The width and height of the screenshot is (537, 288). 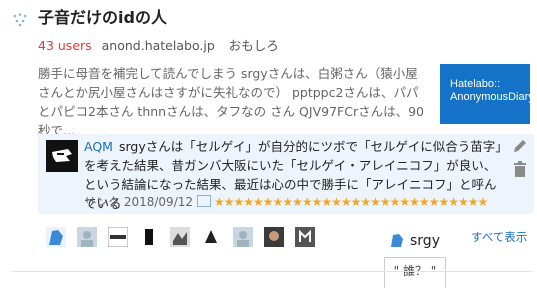 What do you see at coordinates (20, 20) in the screenshot?
I see `favorite-bullet-icon` at bounding box center [20, 20].